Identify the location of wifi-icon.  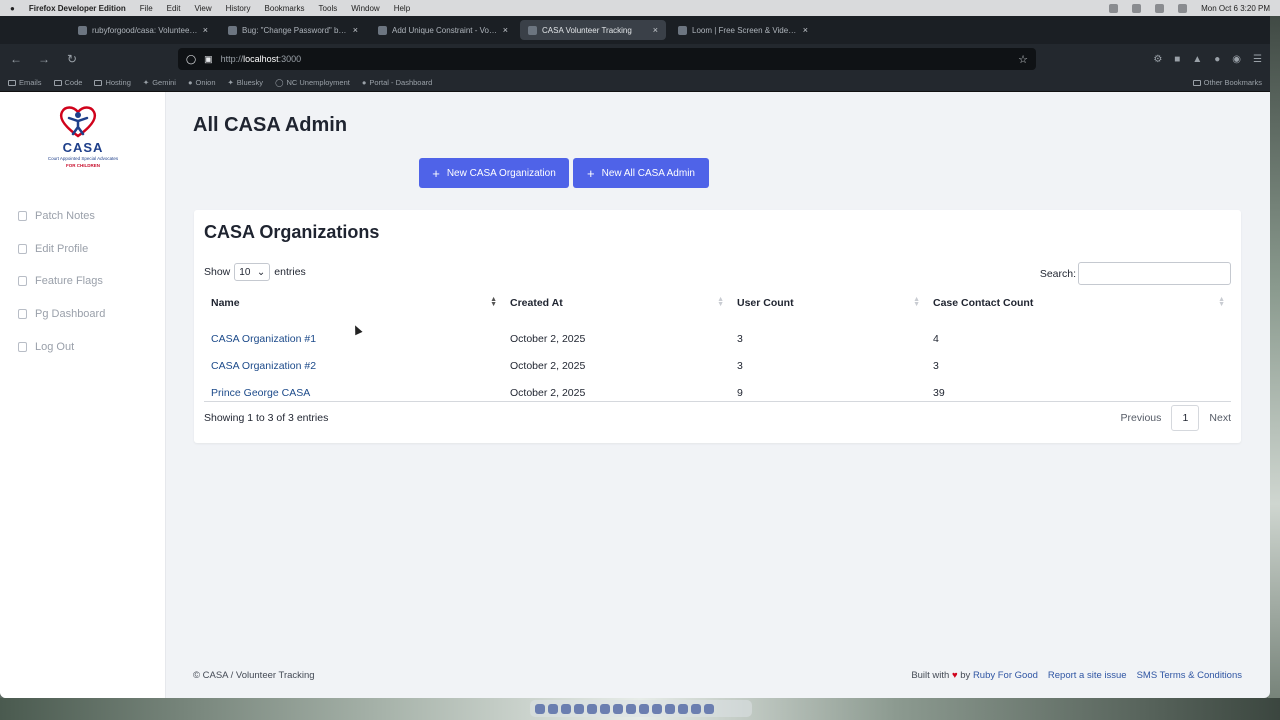
(1160, 8).